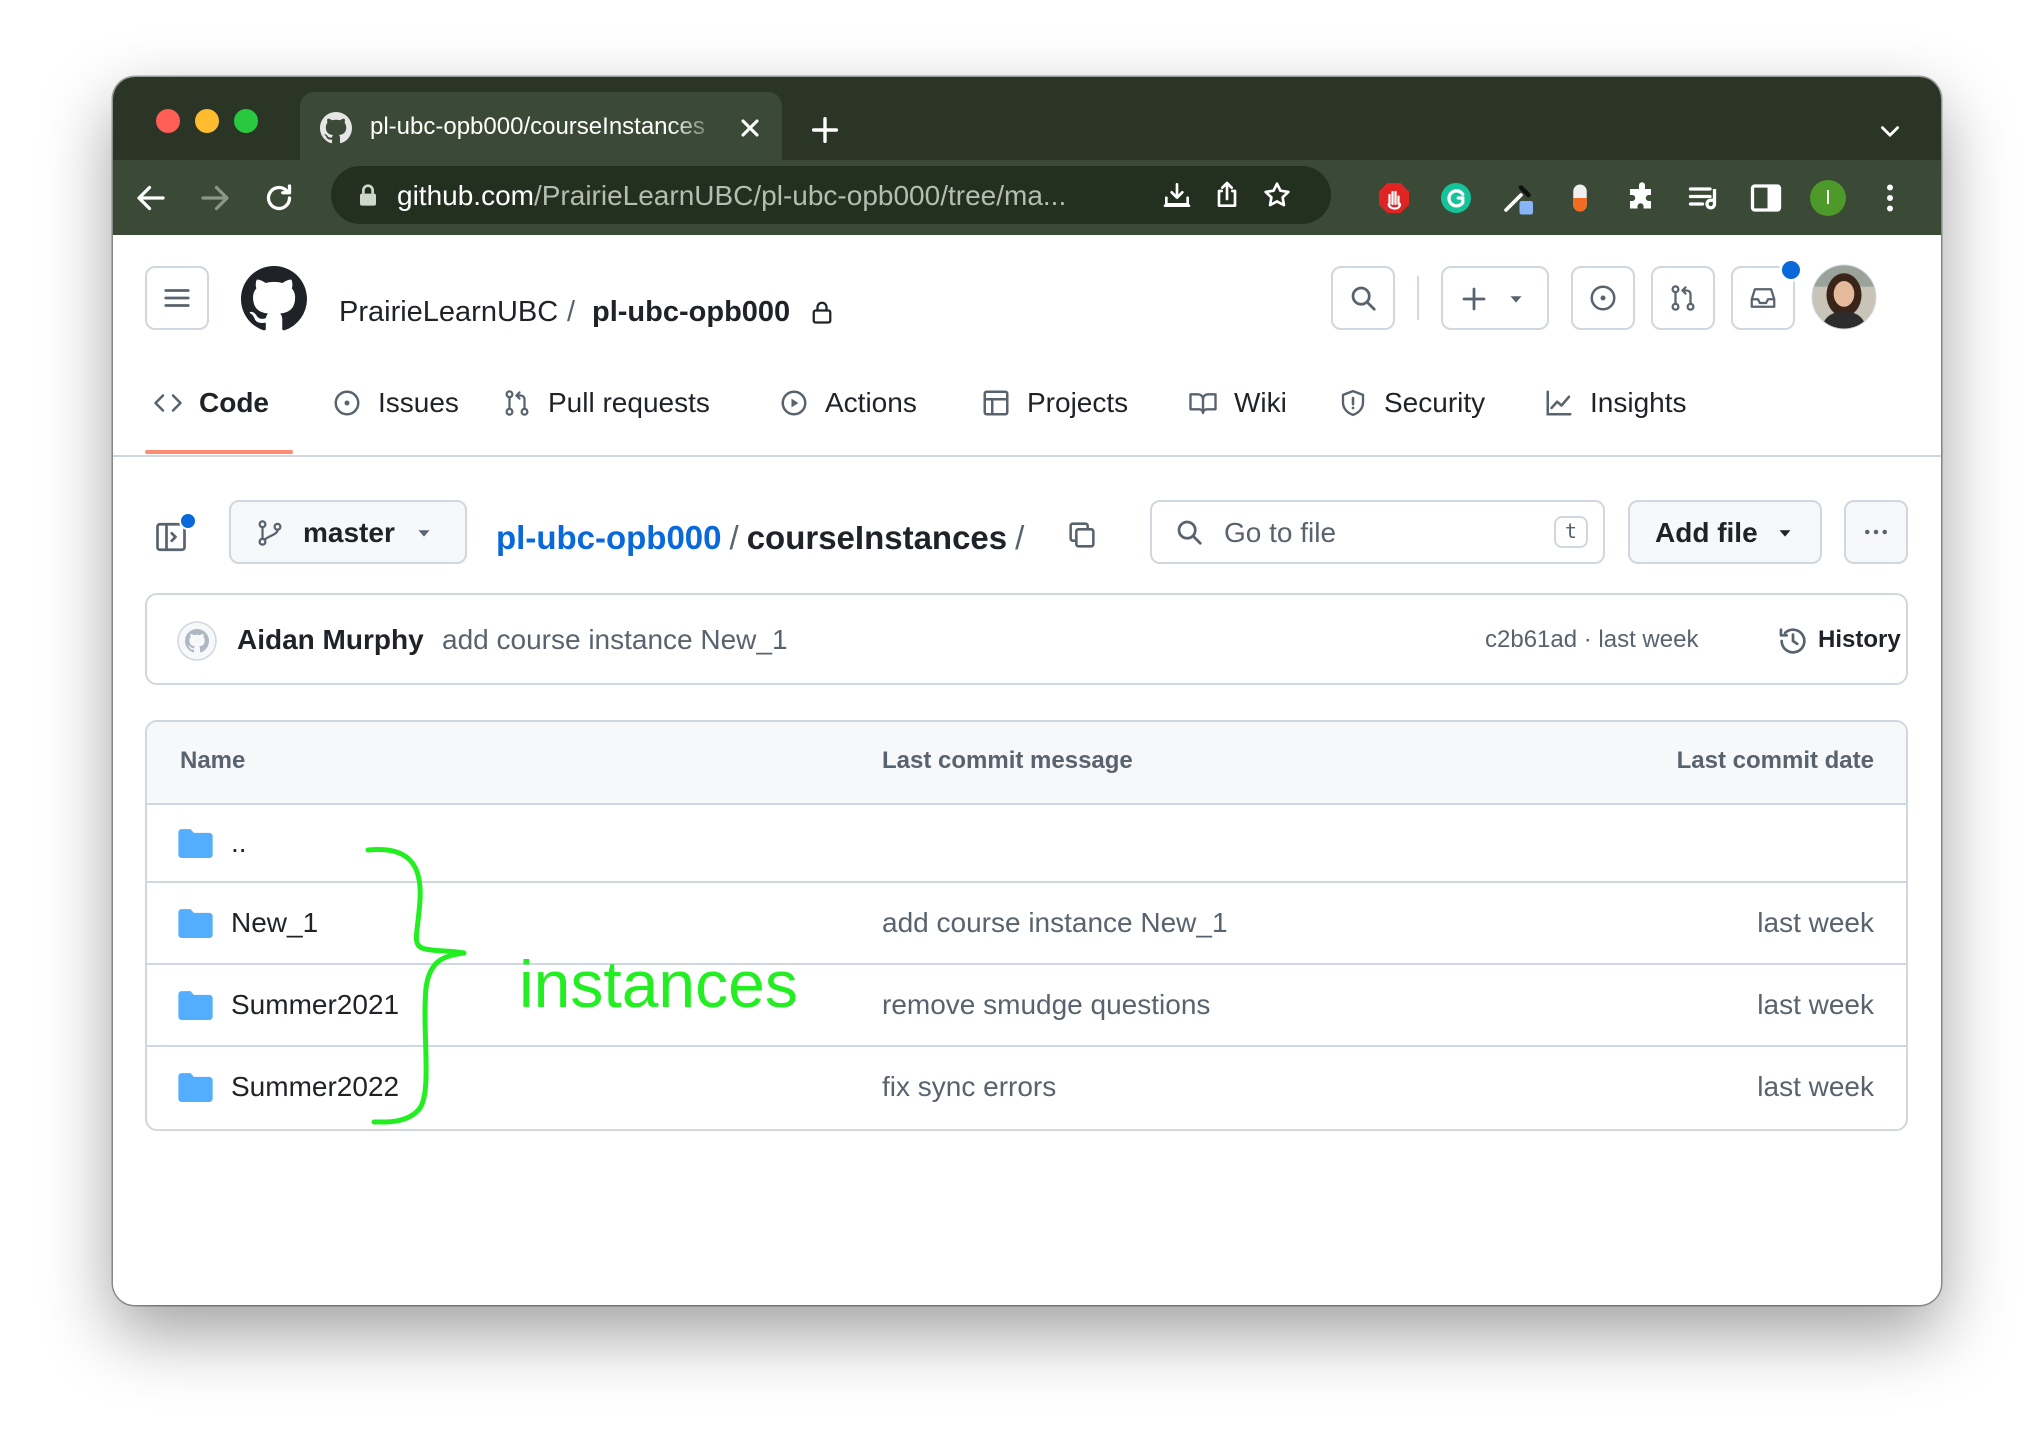 The width and height of the screenshot is (2042, 1446). Describe the element at coordinates (969, 1087) in the screenshot. I see `row-commit-message: fix sync errors` at that location.